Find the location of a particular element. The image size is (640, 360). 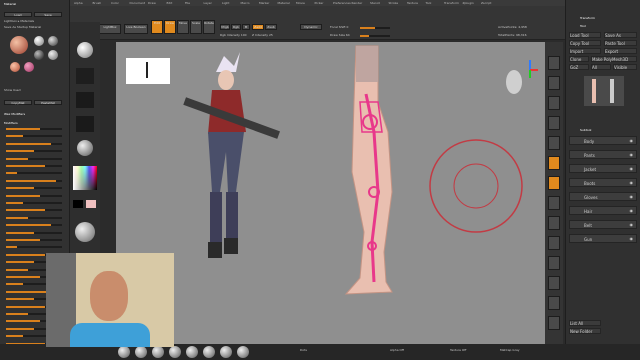

menu-item: Stroke is located at coordinates (394, 3).